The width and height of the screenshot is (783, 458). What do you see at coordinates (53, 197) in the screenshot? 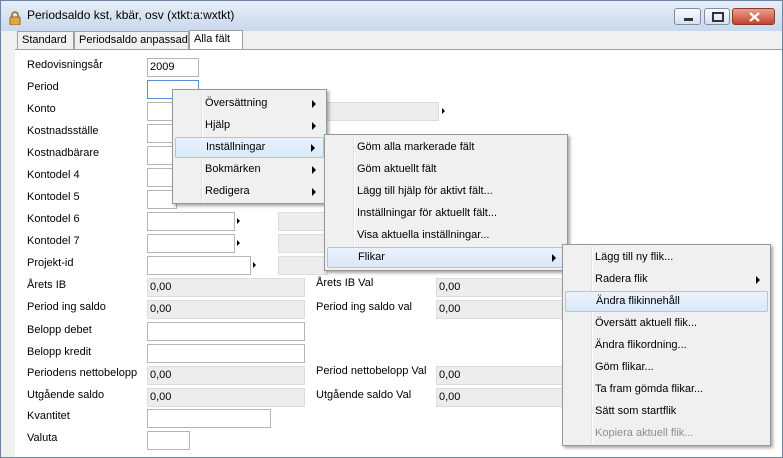
I see `label-kontodel5: Kontodel 5` at bounding box center [53, 197].